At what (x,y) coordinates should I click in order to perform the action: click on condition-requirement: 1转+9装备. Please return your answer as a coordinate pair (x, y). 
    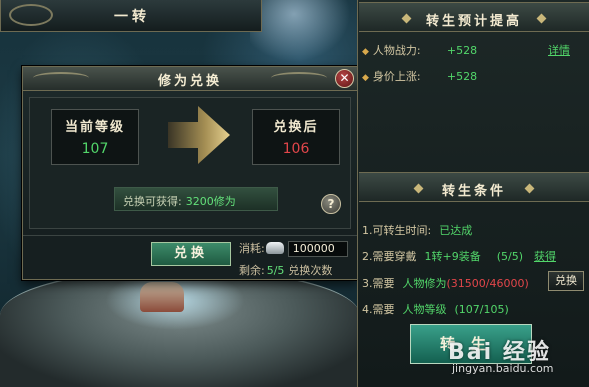
    Looking at the image, I should click on (452, 256).